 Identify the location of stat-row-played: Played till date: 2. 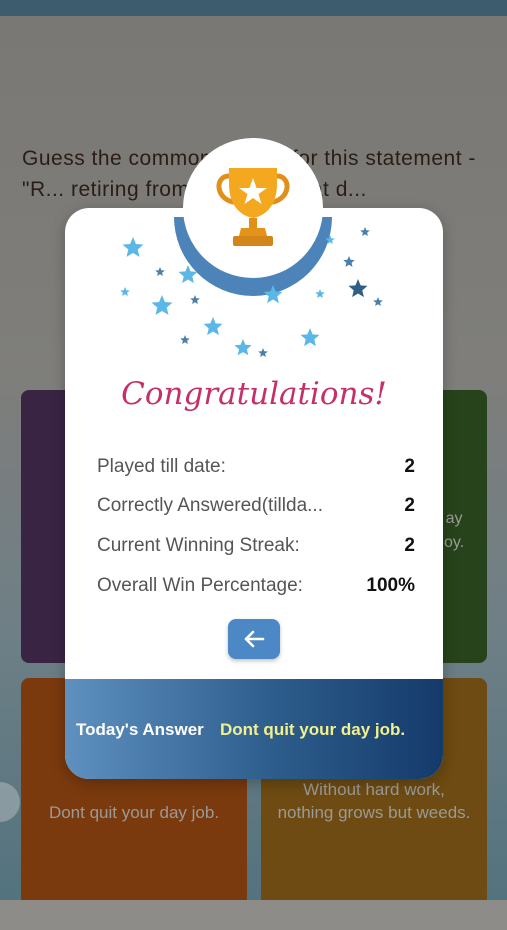
(256, 471).